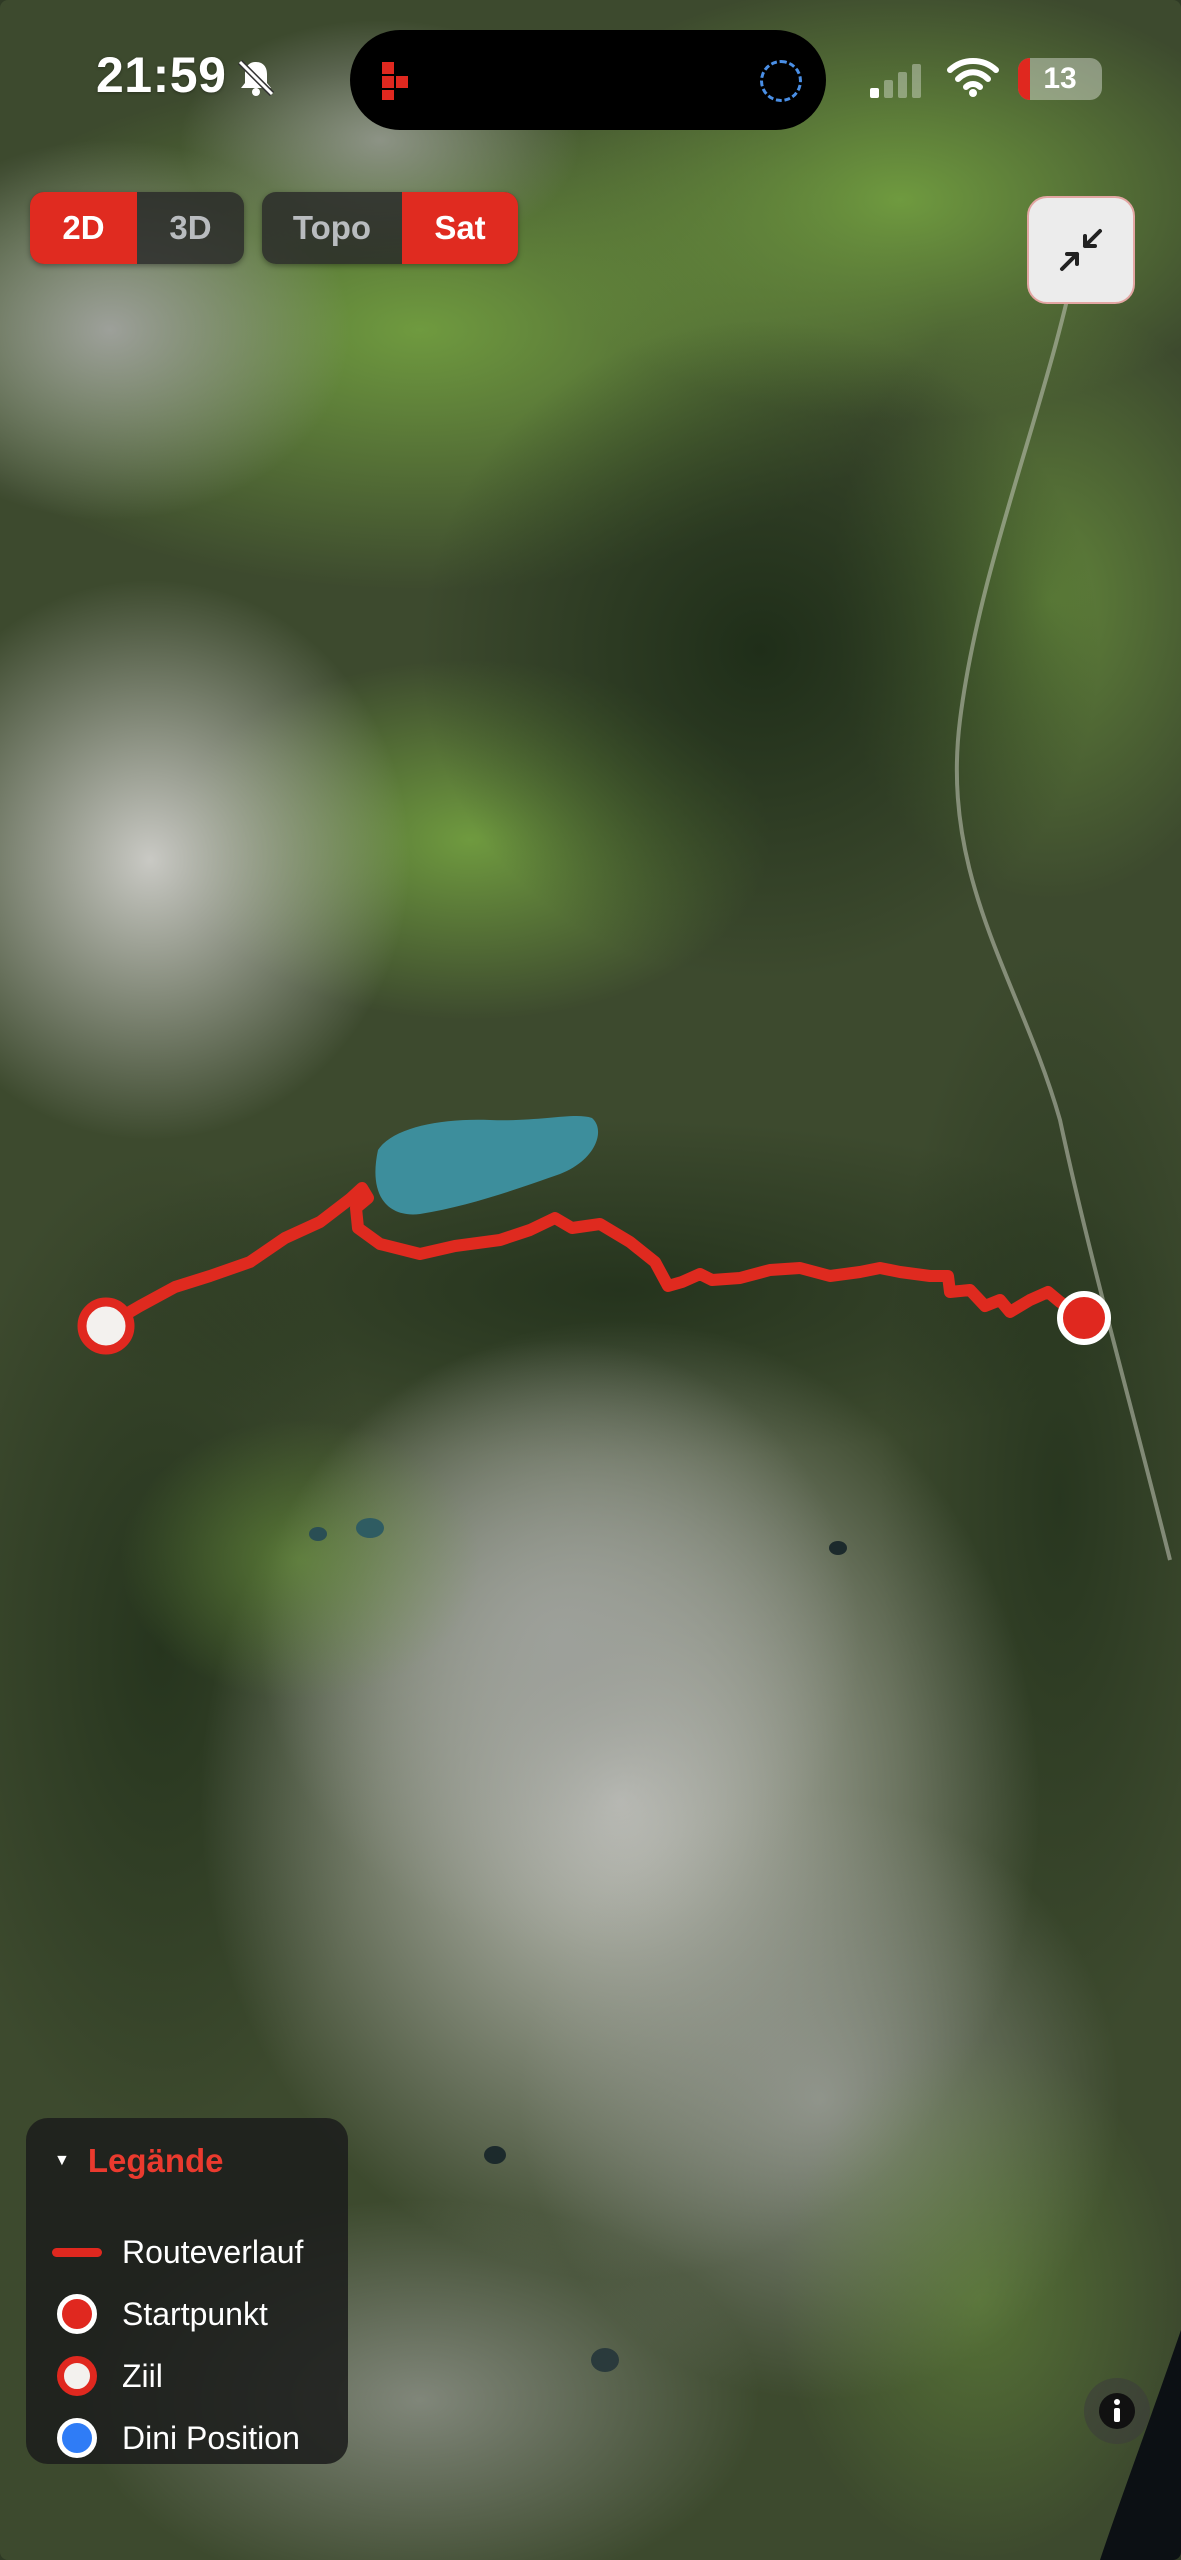 Image resolution: width=1181 pixels, height=2560 pixels. Describe the element at coordinates (74, 2376) in the screenshot. I see `goal-marker-icon` at that location.